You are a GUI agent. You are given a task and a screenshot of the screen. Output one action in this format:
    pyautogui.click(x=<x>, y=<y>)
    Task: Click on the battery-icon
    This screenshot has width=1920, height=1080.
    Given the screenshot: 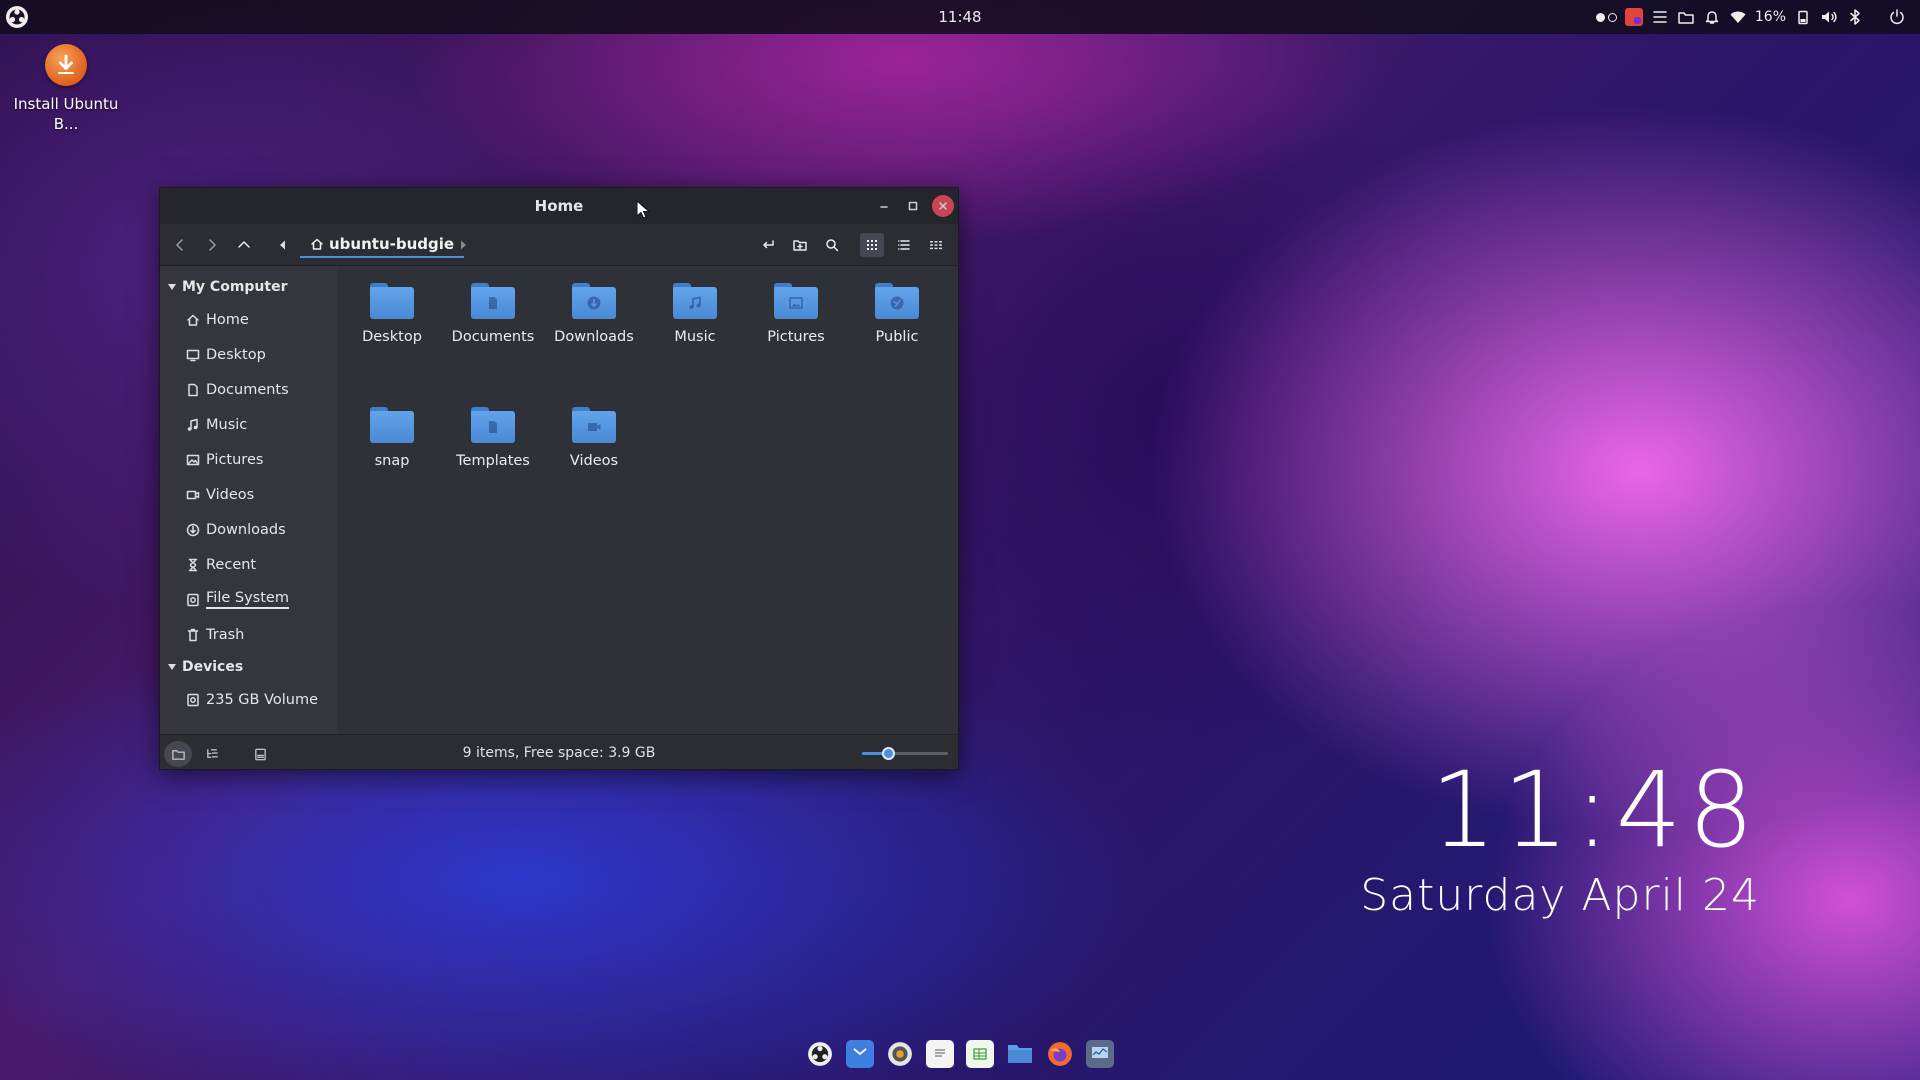 What is the action you would take?
    pyautogui.click(x=1803, y=17)
    